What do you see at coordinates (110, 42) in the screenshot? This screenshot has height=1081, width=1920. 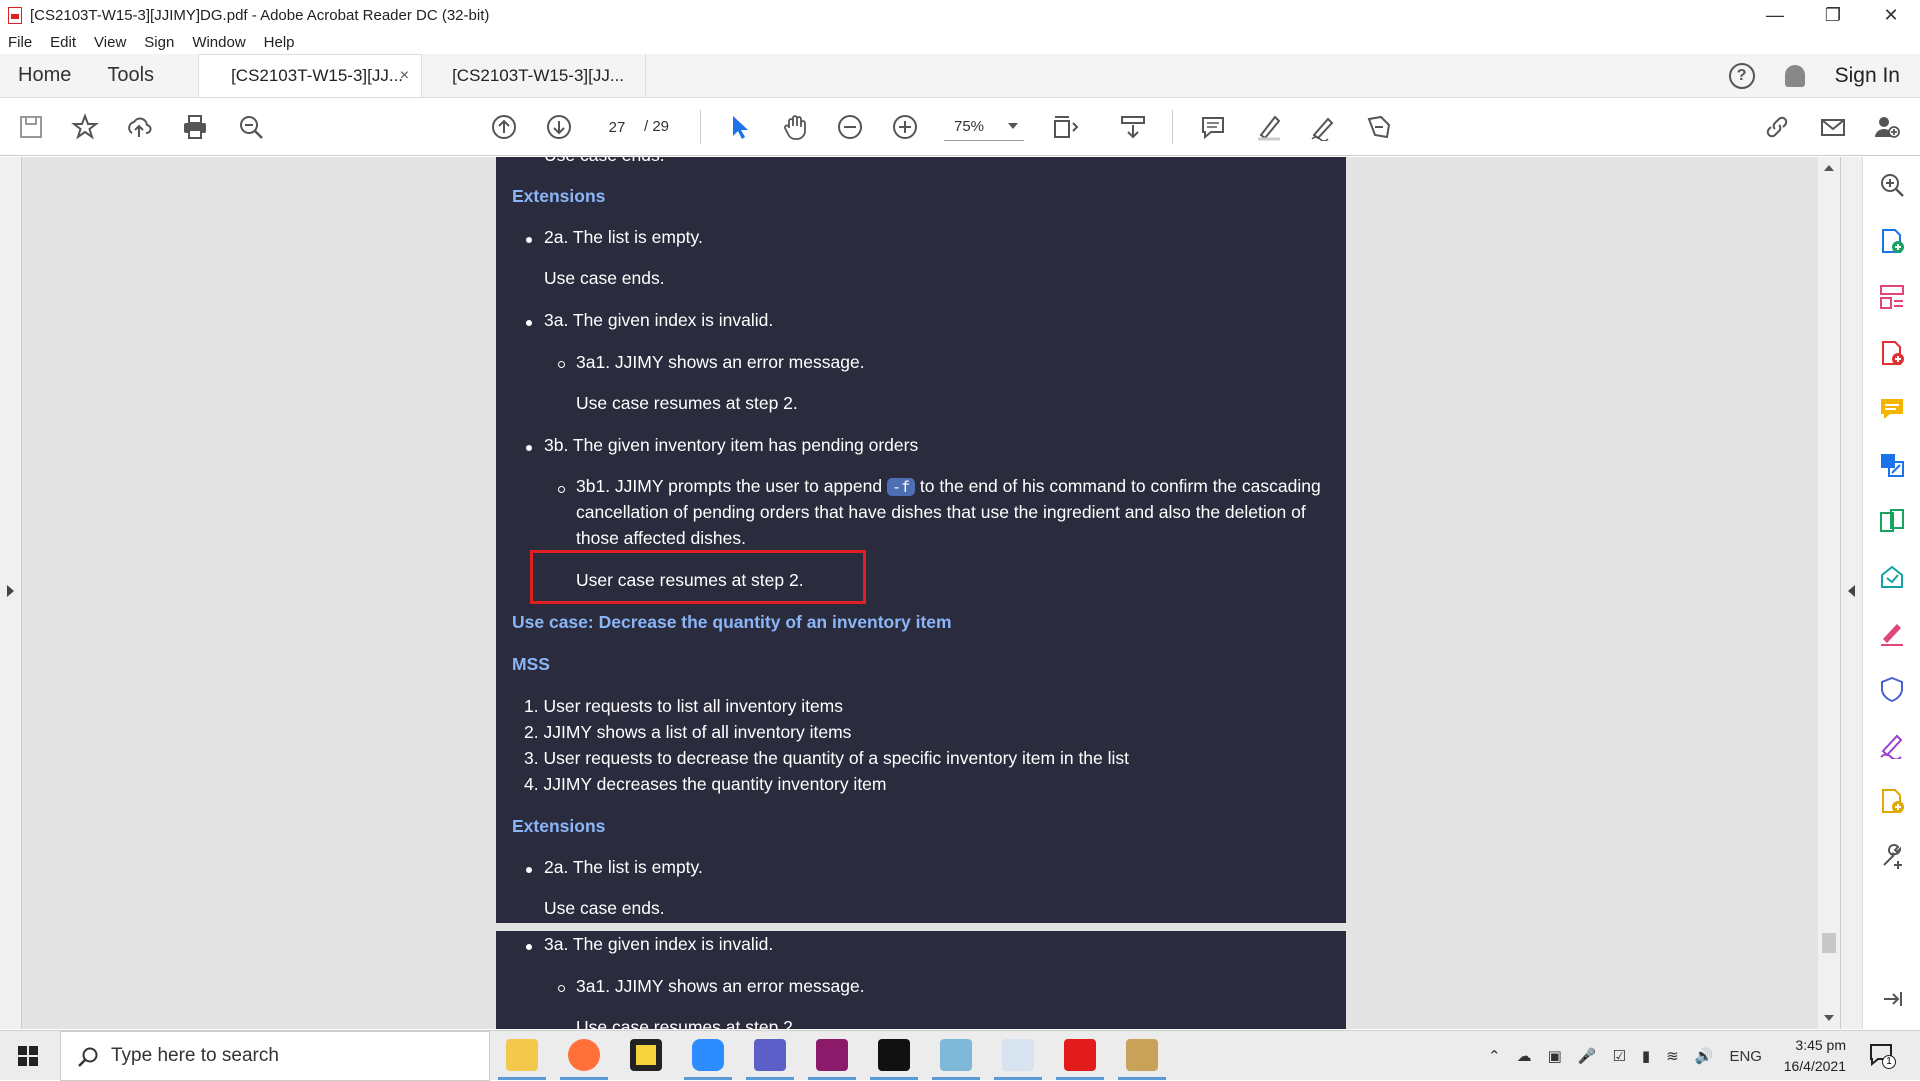 I see `menu-view: View` at bounding box center [110, 42].